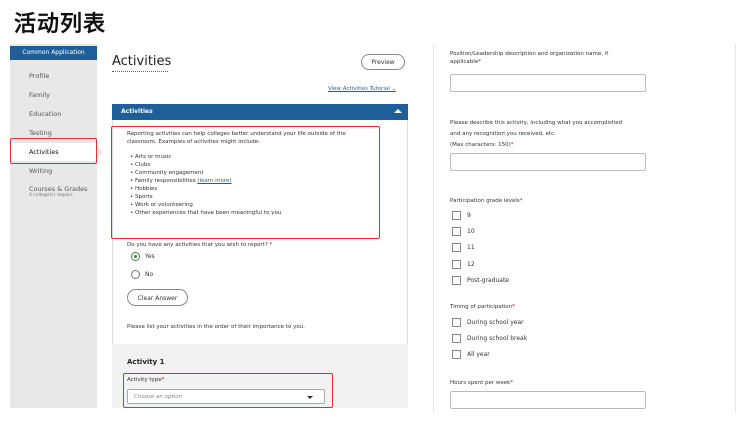 The height and width of the screenshot is (425, 745). What do you see at coordinates (482, 307) in the screenshot?
I see `timing-label: Timing of participation*` at bounding box center [482, 307].